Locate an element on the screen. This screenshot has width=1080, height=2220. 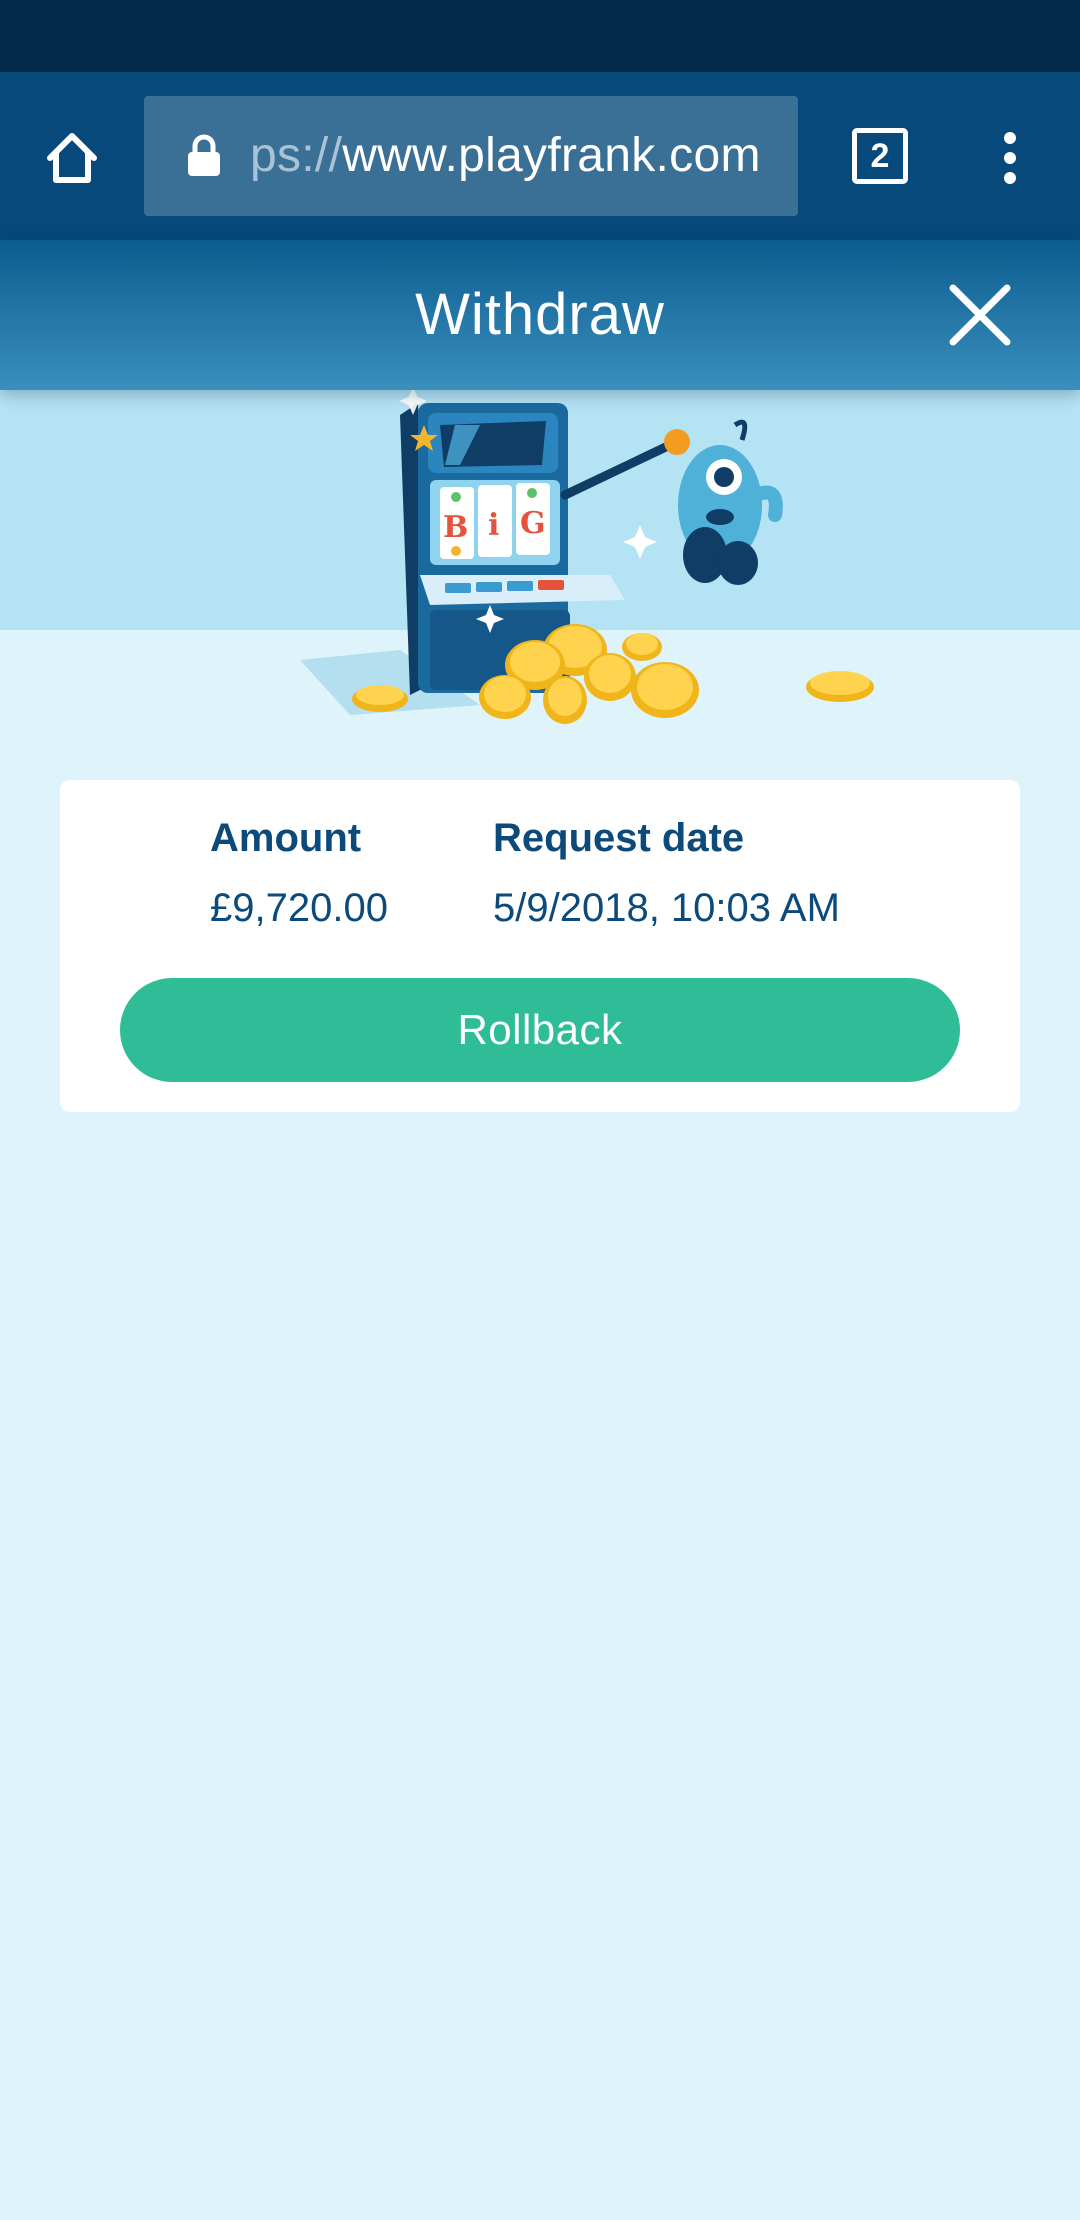
url-scheme: ps:// is located at coordinates (296, 155).